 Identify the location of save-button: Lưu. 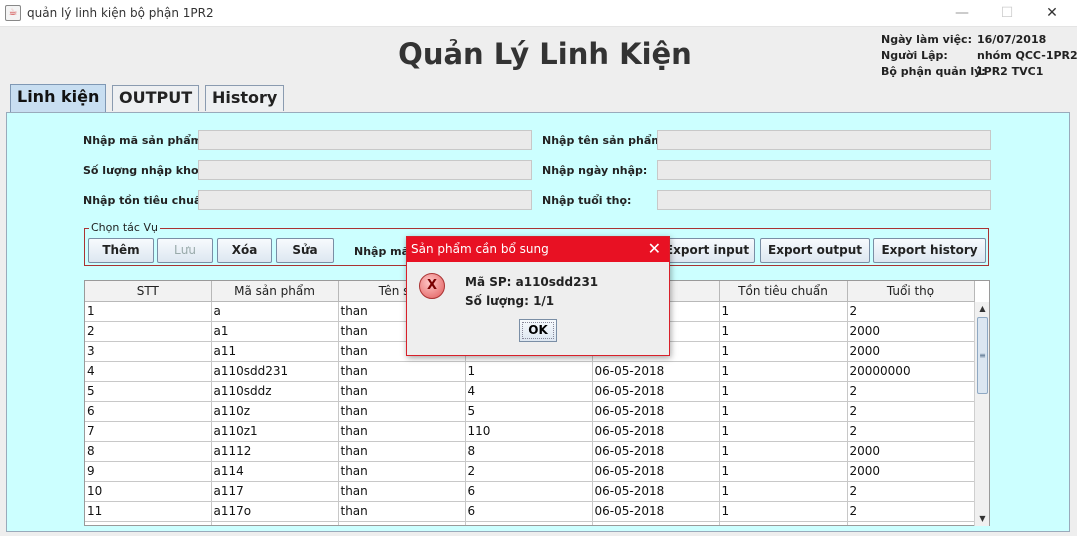
(185, 250).